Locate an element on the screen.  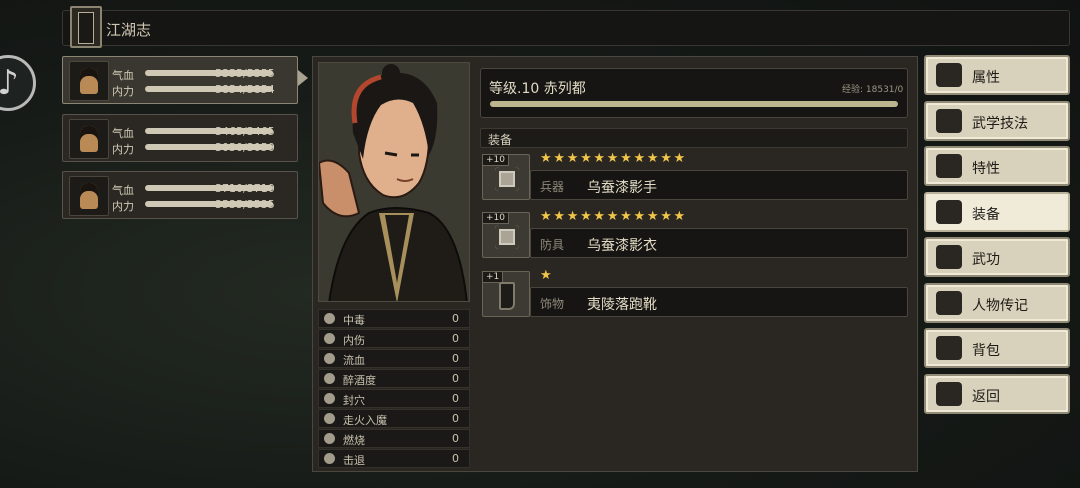
status-row: 走火入魔 0 is located at coordinates (394, 418).